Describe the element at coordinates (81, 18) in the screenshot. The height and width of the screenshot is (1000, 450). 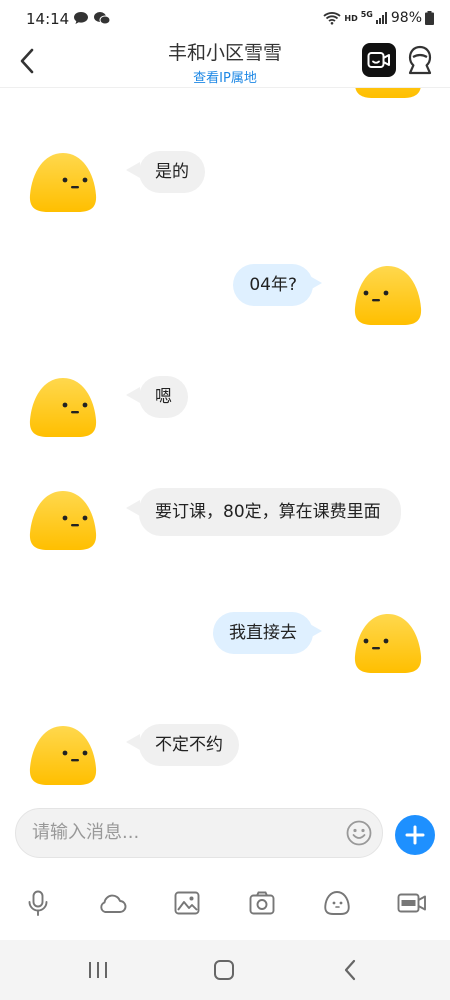
I see `message-notification-icon` at that location.